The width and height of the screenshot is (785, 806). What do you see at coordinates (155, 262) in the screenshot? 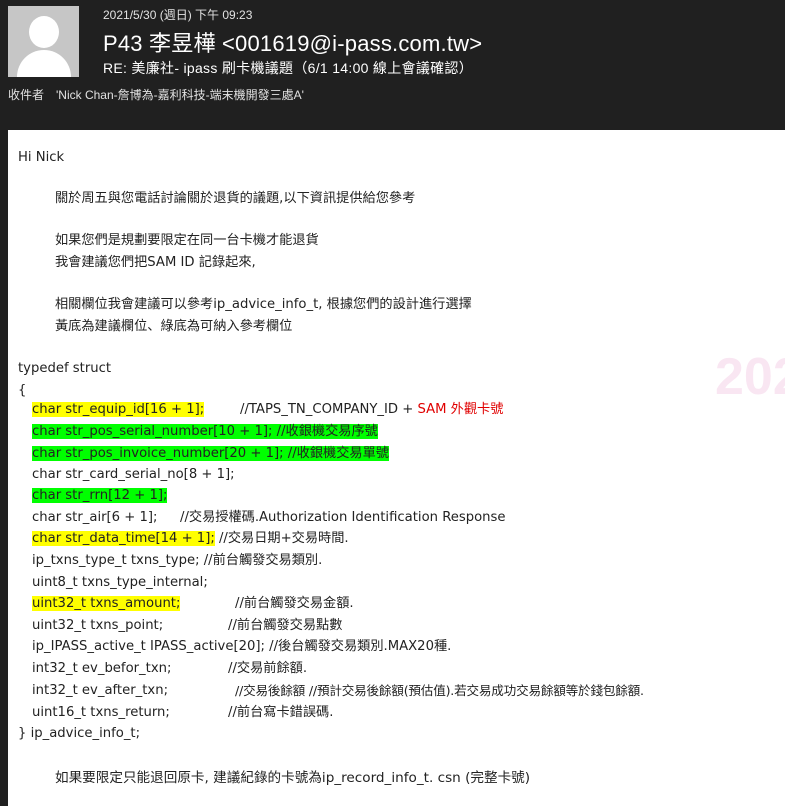
I see `paragraph-2-line-2: 我會建議您們把SAM ID 記錄起來,` at bounding box center [155, 262].